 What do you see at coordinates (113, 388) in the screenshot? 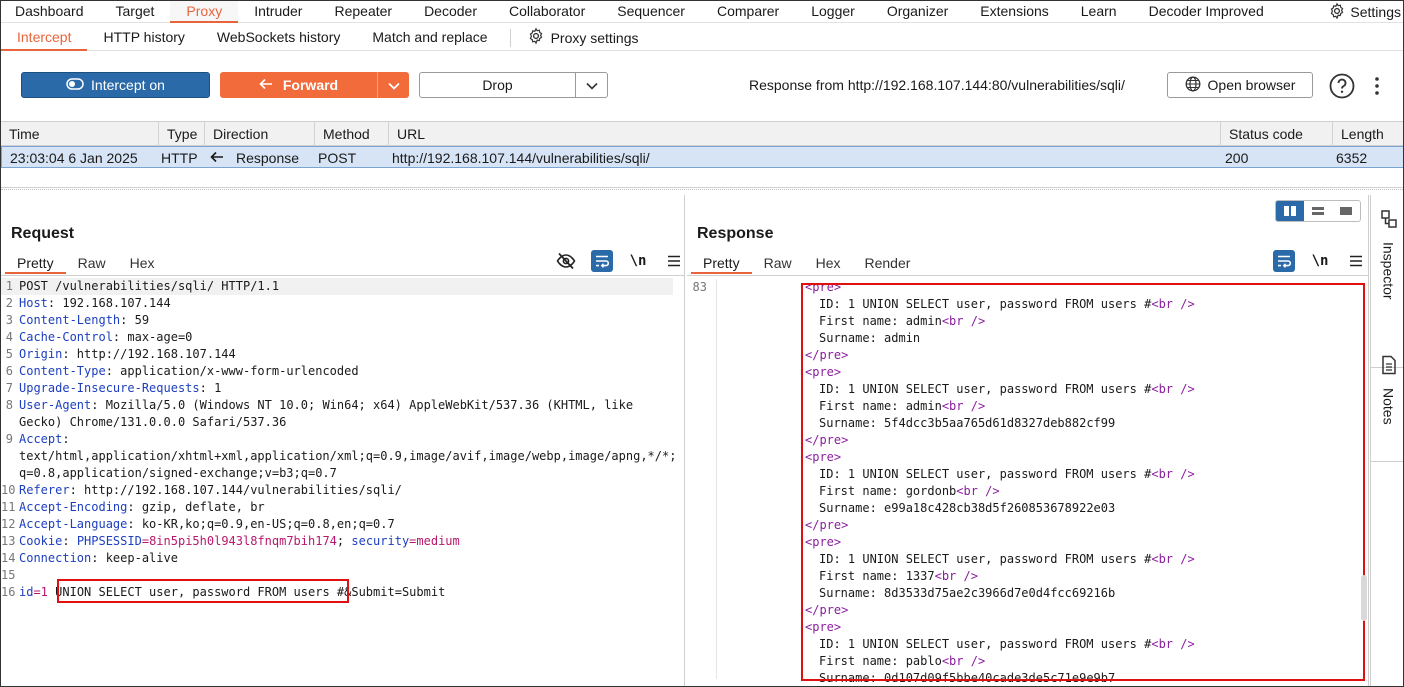
I see `code-line: 7 Upgrade-Insecure-Requests: 1` at bounding box center [113, 388].